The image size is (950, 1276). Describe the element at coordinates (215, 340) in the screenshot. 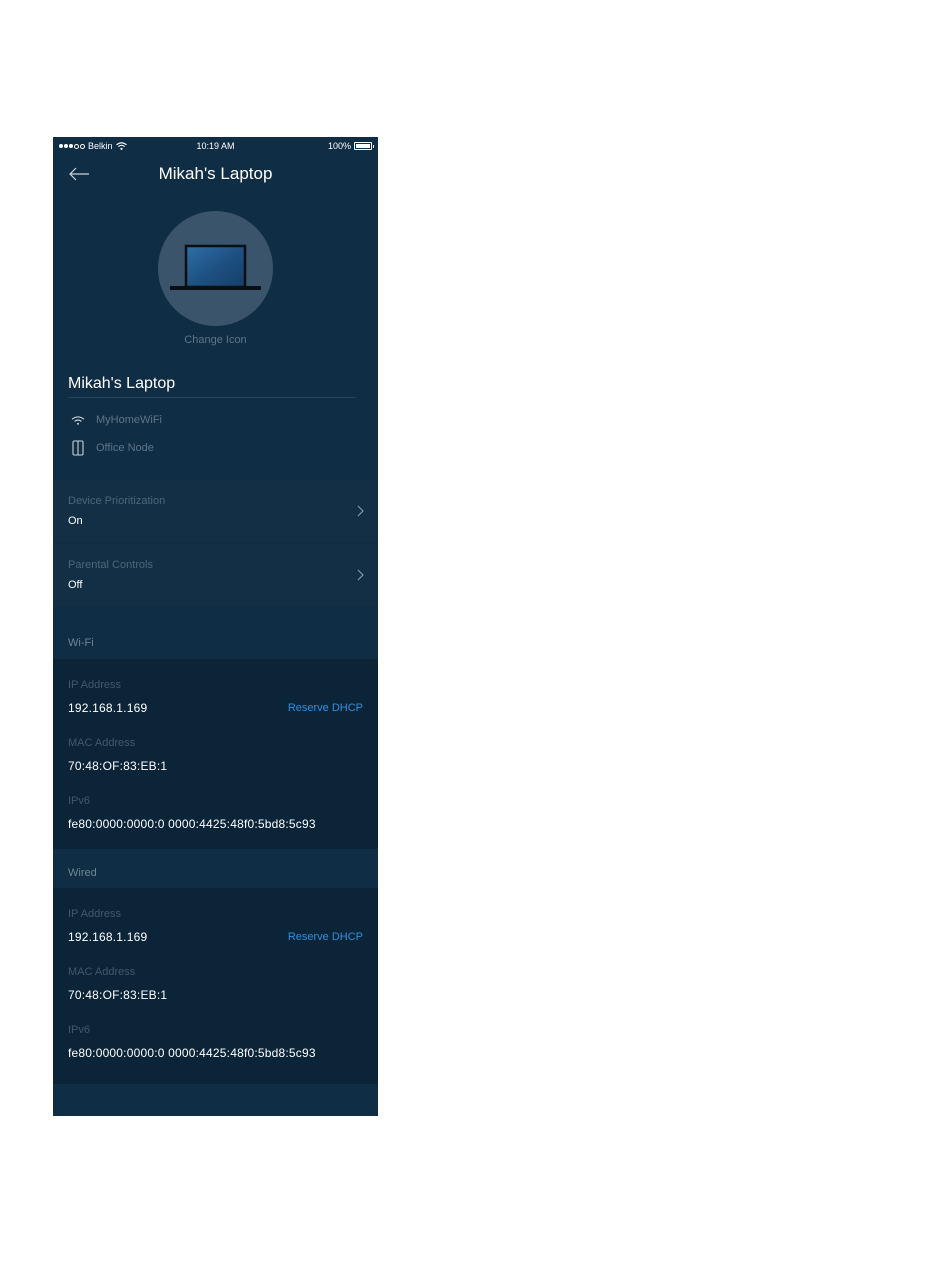

I see `change-icon-link: Change Icon` at that location.